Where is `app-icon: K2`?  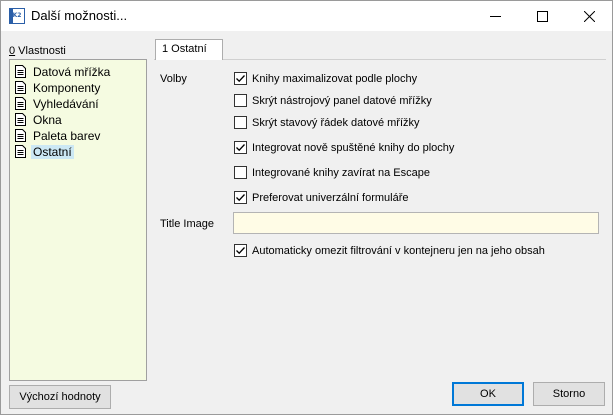 app-icon: K2 is located at coordinates (17, 16).